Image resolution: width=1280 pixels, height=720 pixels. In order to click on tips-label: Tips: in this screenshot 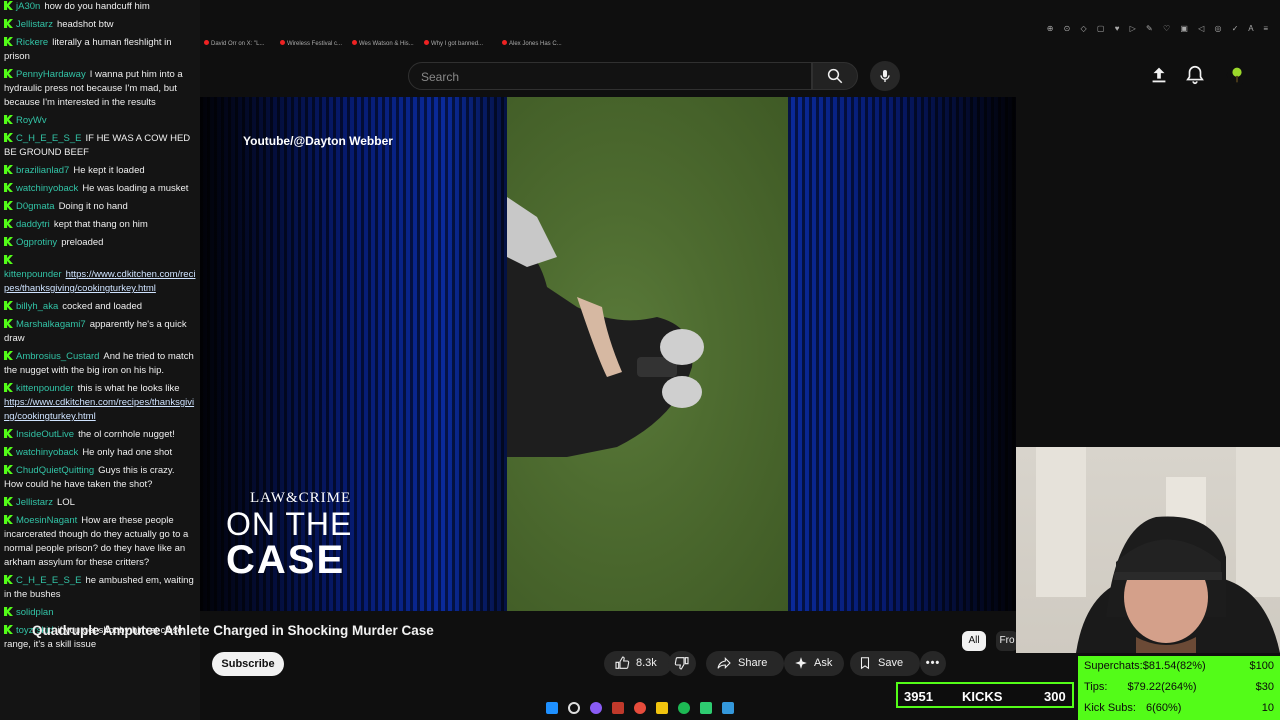, I will do `click(1096, 687)`.